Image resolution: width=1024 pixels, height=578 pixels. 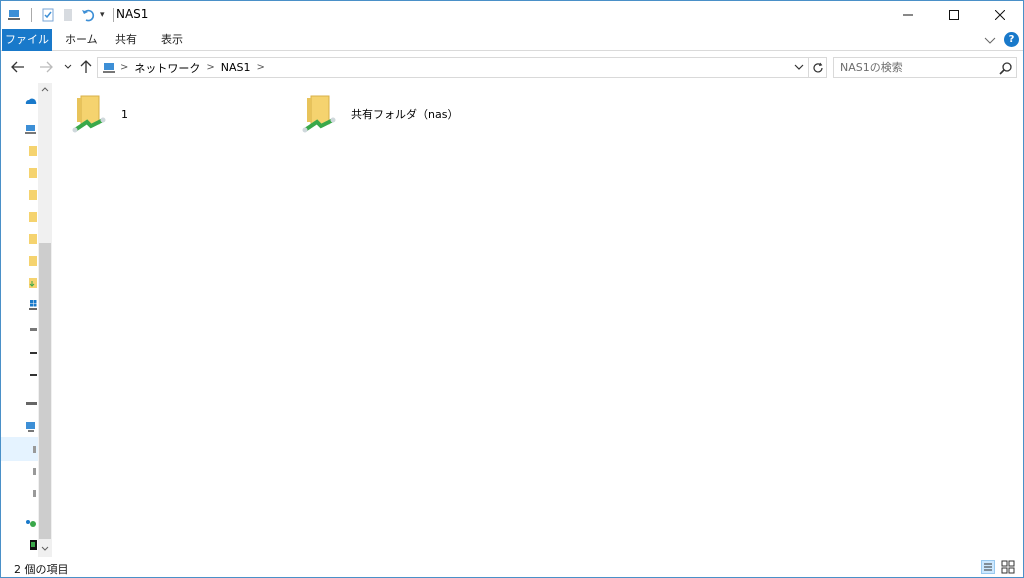 I want to click on ribbon-right-controls: ?, so click(x=1001, y=39).